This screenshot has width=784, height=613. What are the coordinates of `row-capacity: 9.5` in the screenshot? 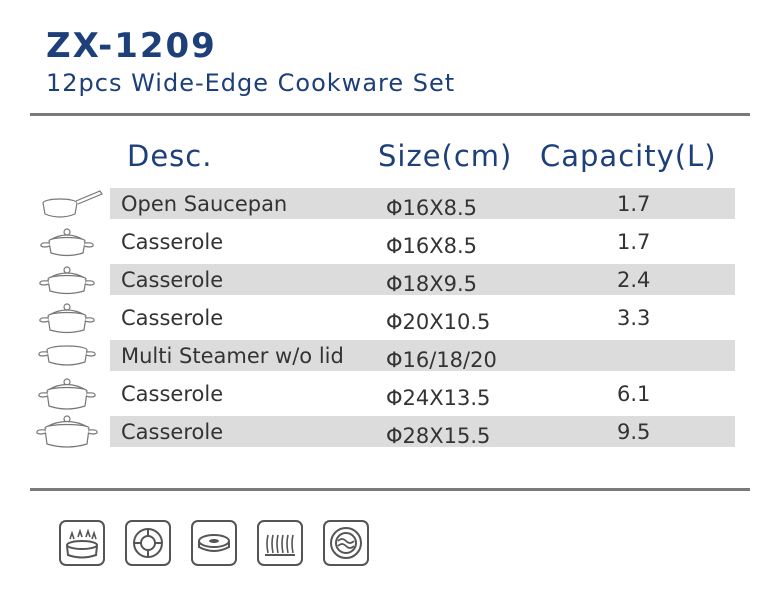 It's located at (634, 432).